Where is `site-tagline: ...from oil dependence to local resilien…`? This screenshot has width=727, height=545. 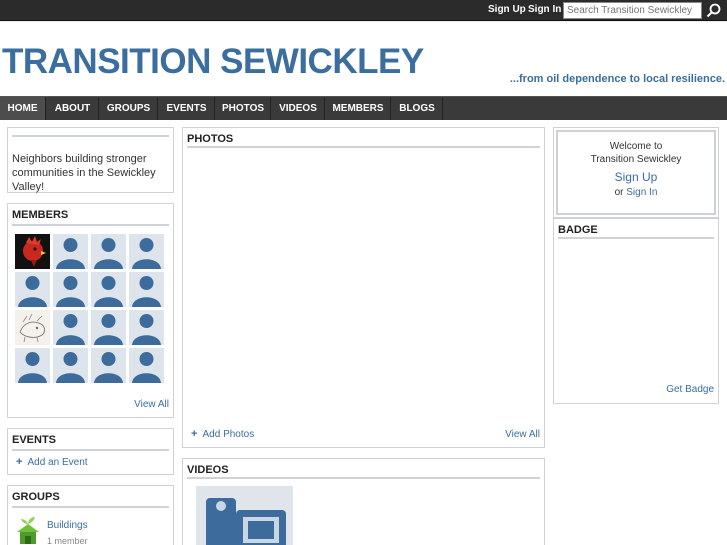 site-tagline: ...from oil dependence to local resilien… is located at coordinates (617, 79).